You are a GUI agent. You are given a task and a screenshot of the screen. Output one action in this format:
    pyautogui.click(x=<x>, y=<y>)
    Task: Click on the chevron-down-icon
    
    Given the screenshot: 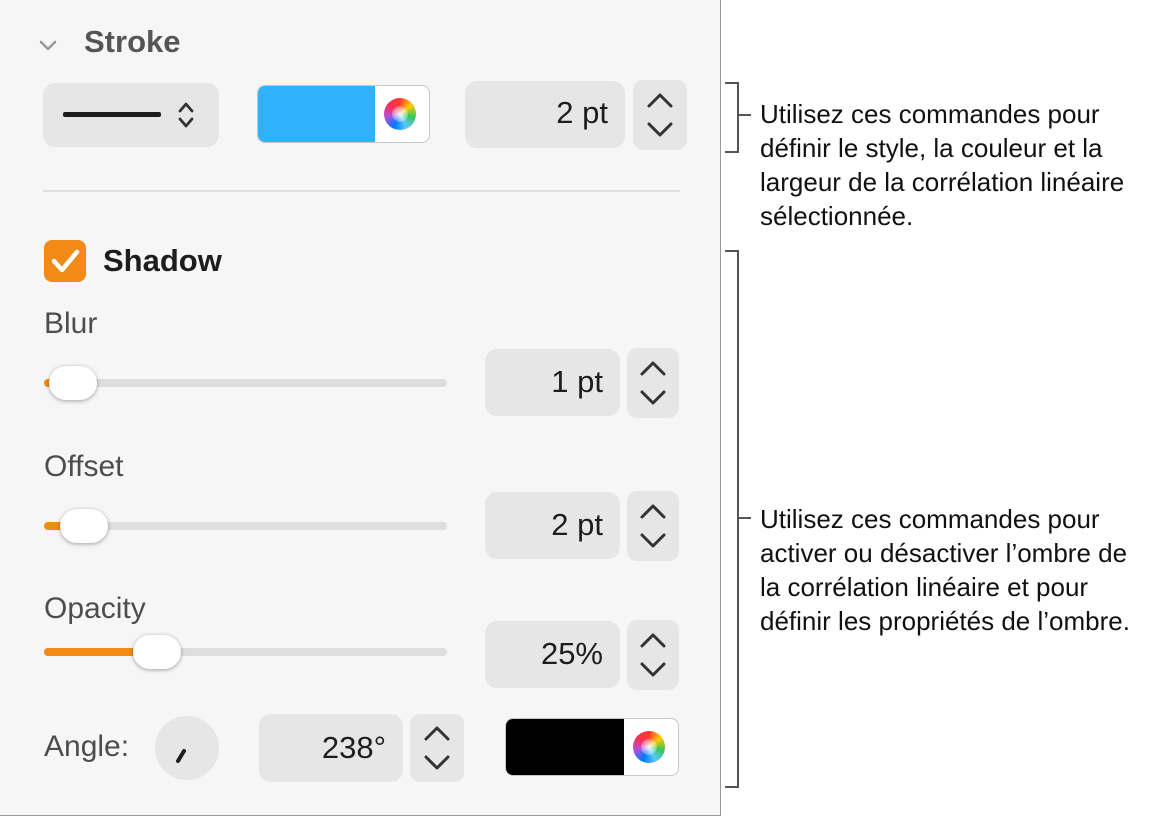 What is the action you would take?
    pyautogui.click(x=48, y=45)
    